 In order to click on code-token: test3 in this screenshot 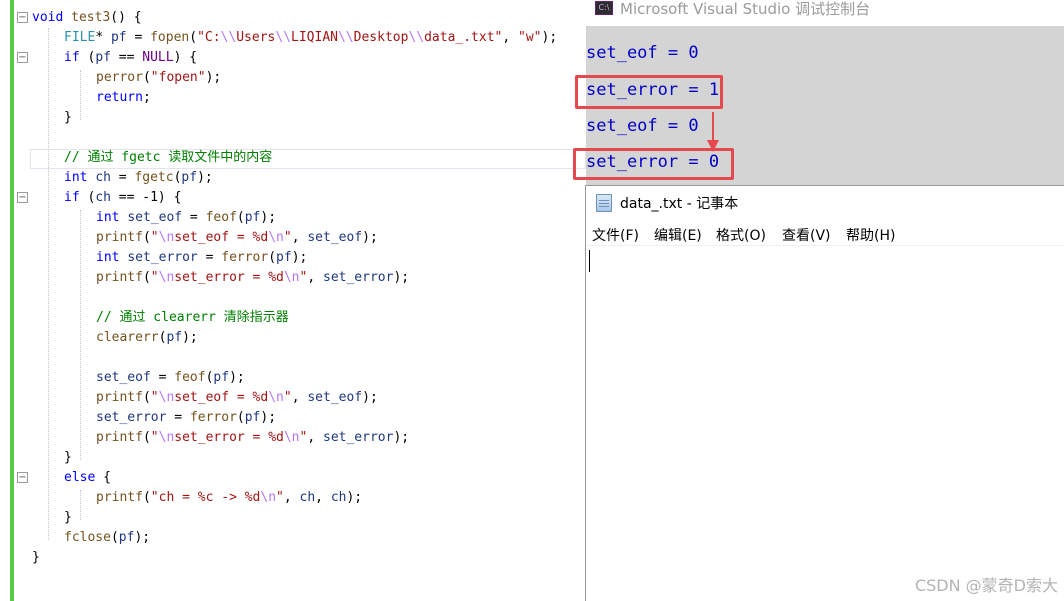, I will do `click(91, 17)`.